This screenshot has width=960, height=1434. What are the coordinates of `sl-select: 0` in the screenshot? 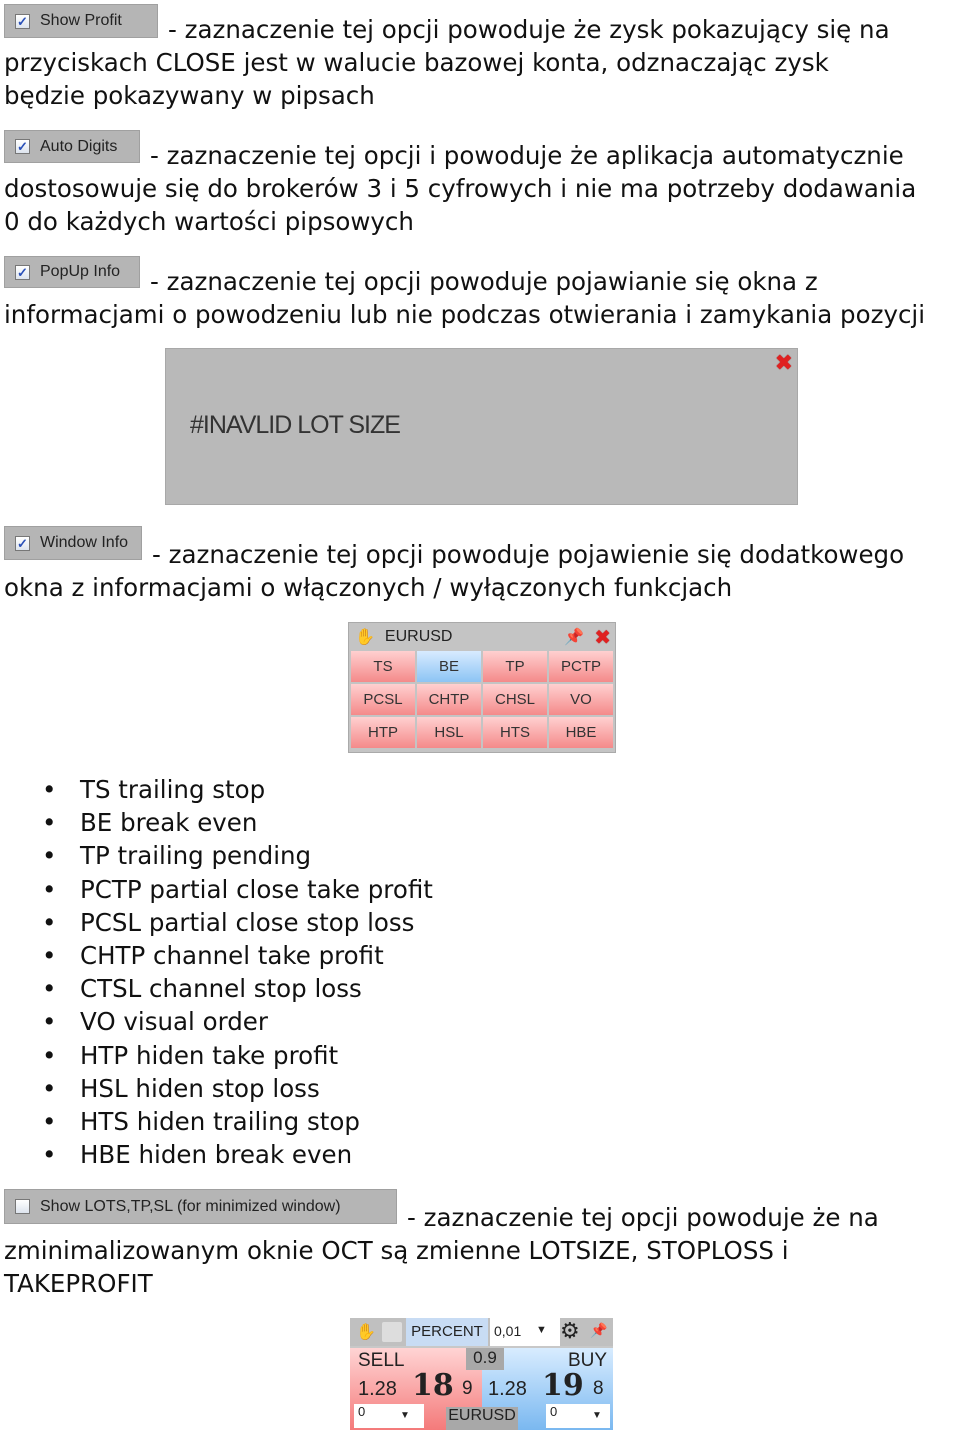 It's located at (389, 1416).